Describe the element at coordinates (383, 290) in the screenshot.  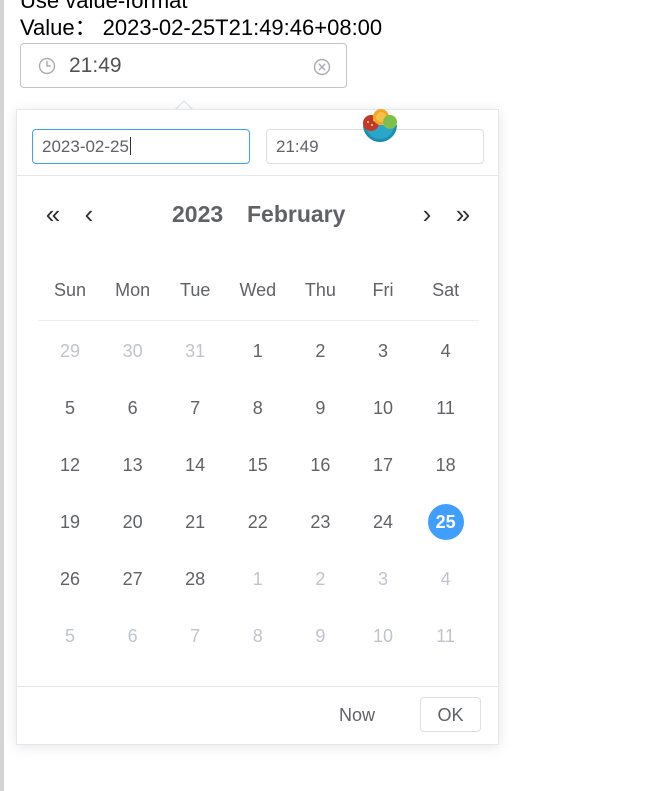
I see `weekday-label: Fri` at that location.